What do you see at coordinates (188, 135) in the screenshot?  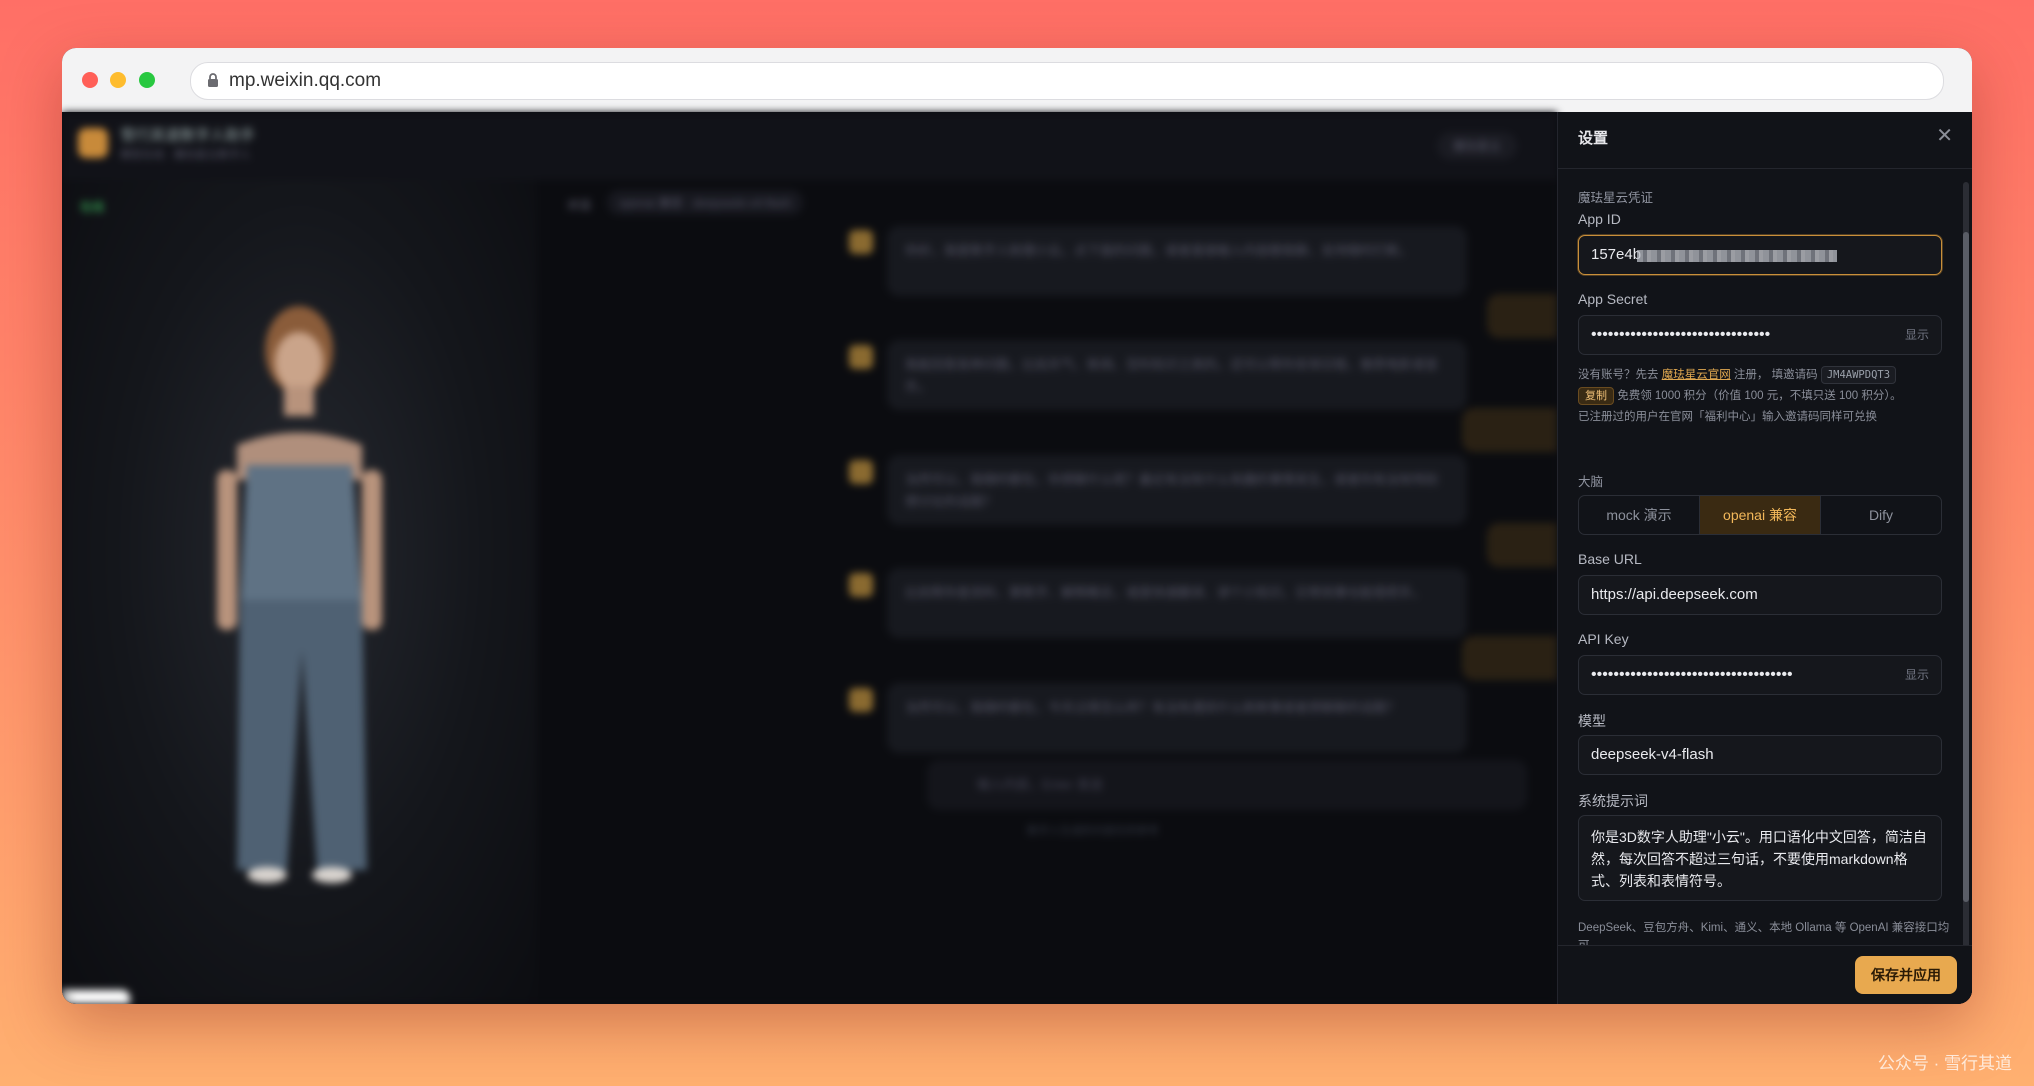 I see `app-title: 雪行其道数字人助手` at bounding box center [188, 135].